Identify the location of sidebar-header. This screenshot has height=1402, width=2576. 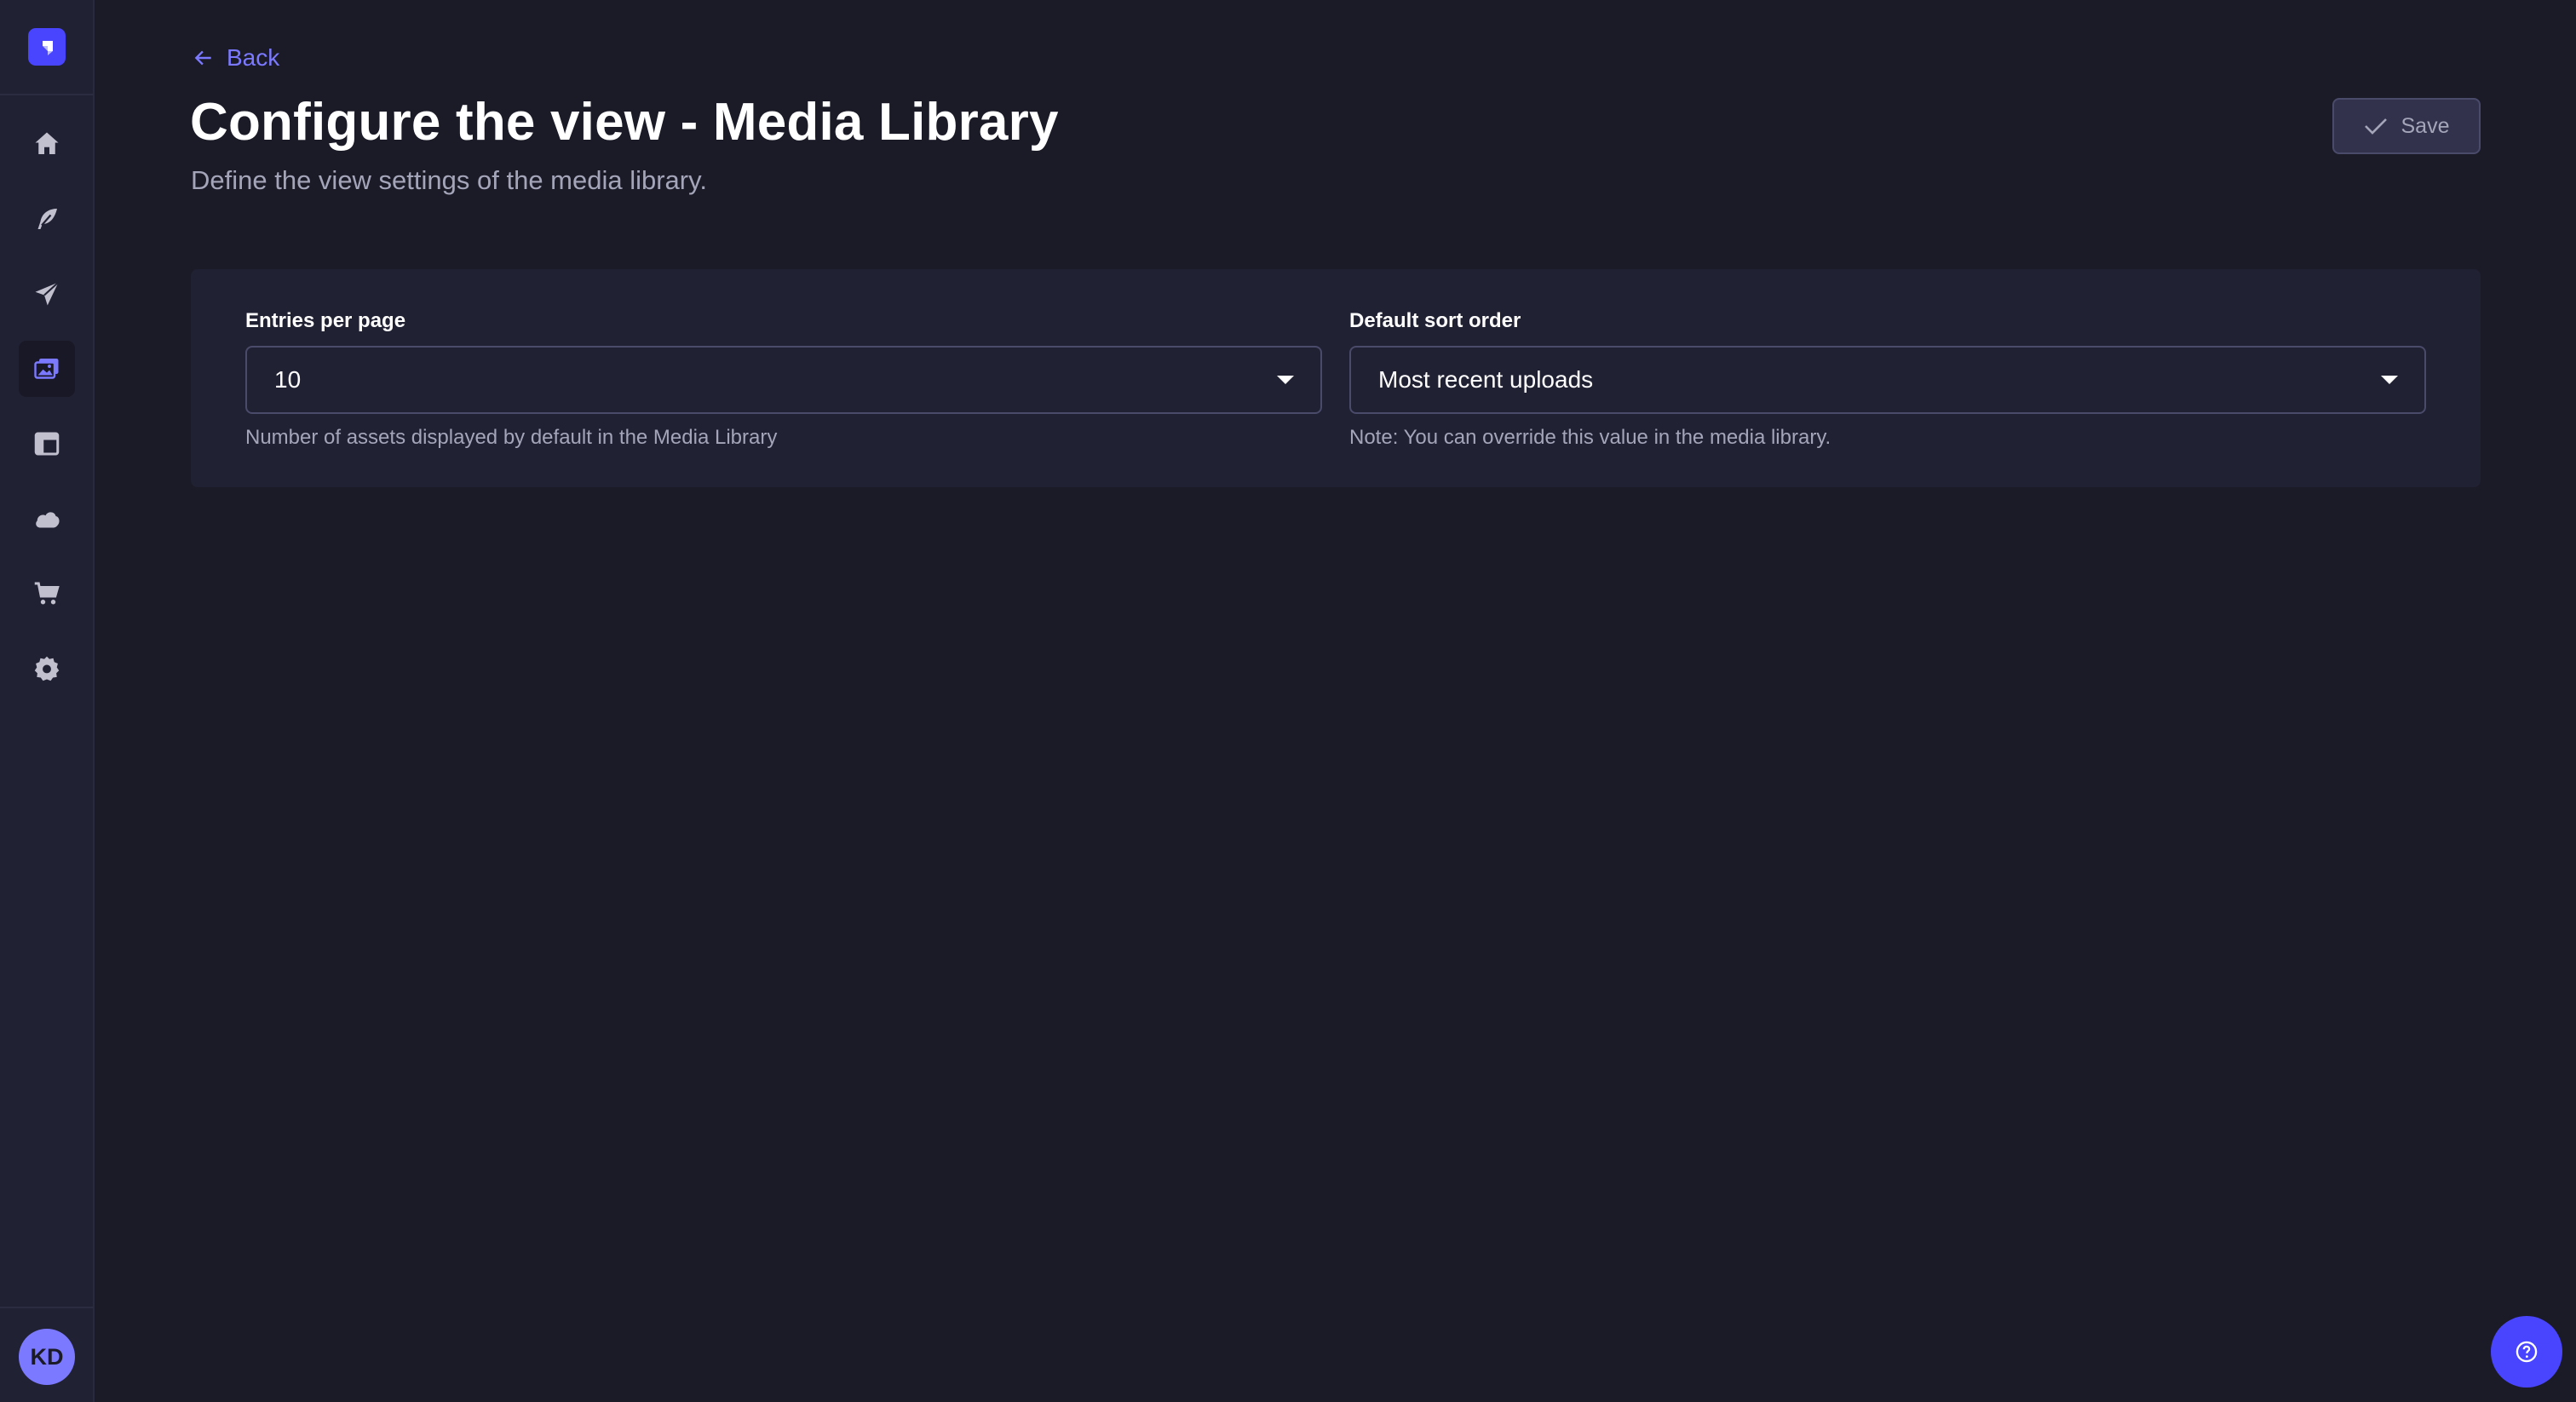
(46, 47).